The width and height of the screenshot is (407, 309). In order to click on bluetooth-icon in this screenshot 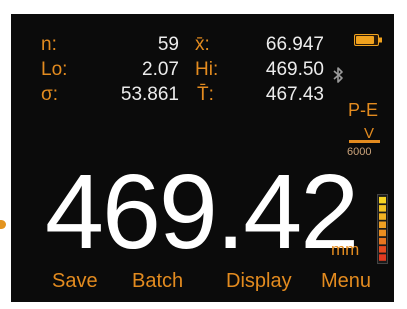, I will do `click(338, 77)`.